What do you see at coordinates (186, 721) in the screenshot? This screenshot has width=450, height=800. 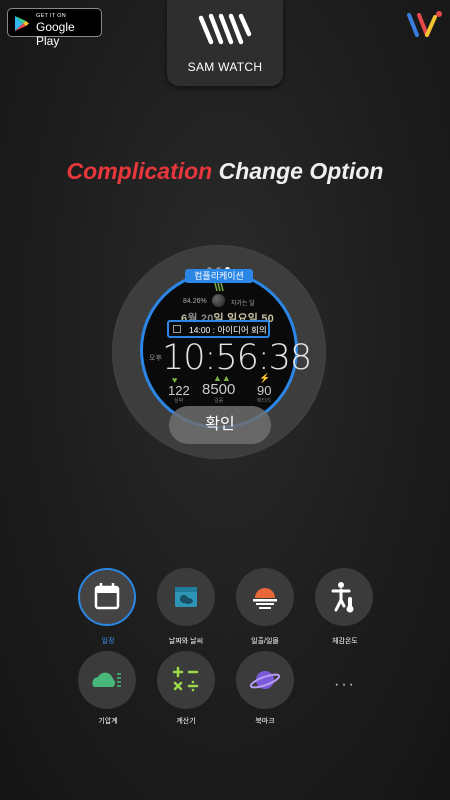 I see `label-calculator: 계산기` at bounding box center [186, 721].